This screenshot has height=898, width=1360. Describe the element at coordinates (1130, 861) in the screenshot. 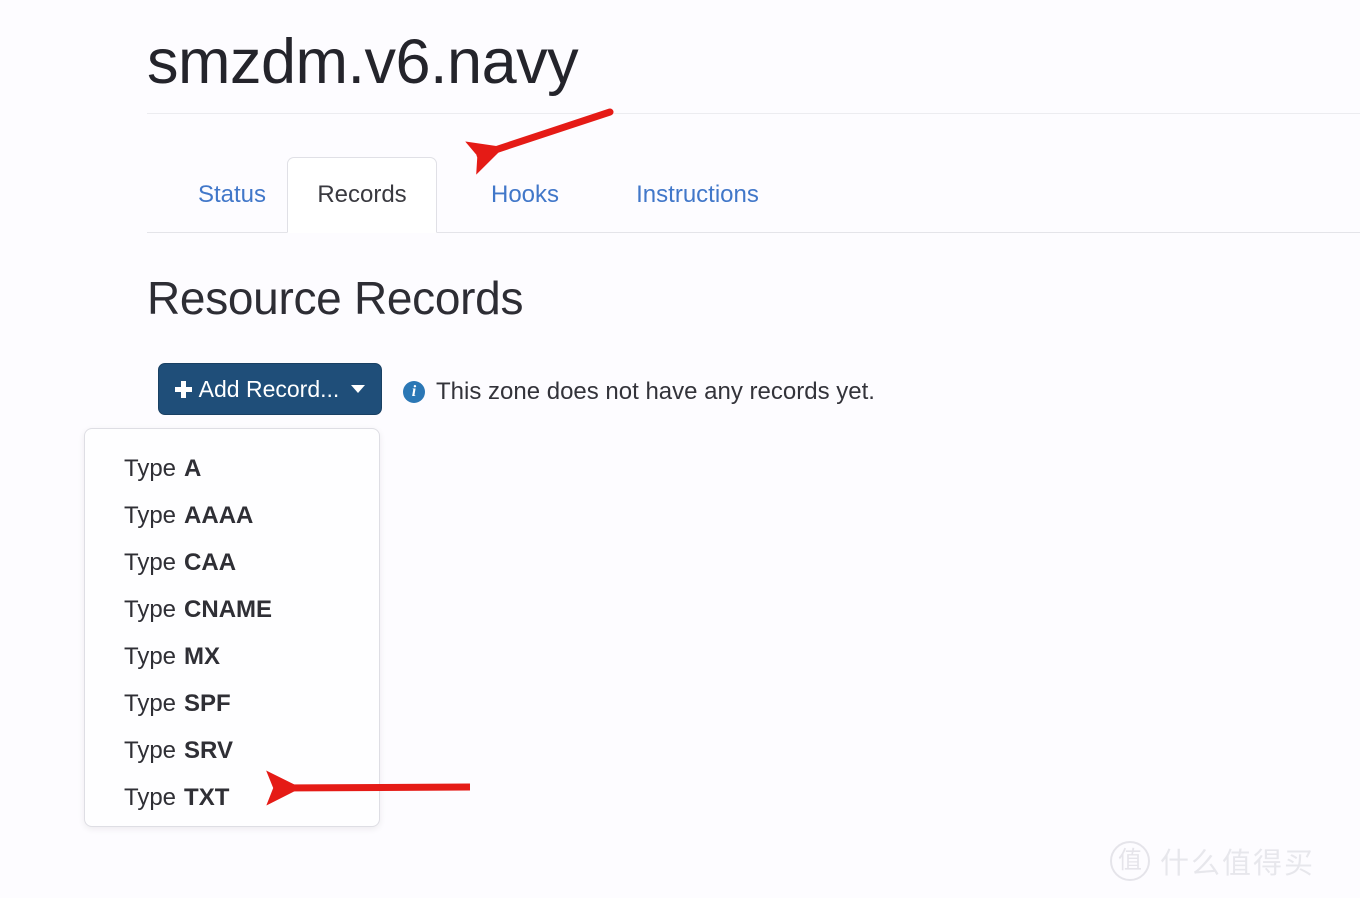

I see `watermark-logo-icon: 值` at that location.